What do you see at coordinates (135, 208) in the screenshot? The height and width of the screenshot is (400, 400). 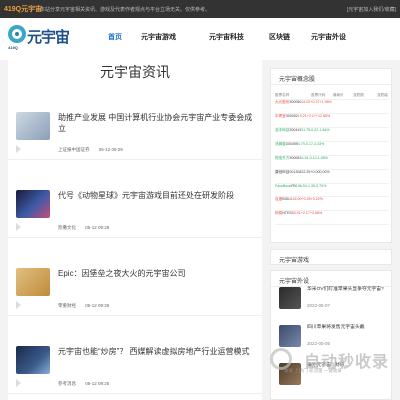 I see `article-item: 代号《动物星球》元宇宙游戏目前还处在研发阶段 凯撒文化 05-12 09:28` at bounding box center [135, 208].